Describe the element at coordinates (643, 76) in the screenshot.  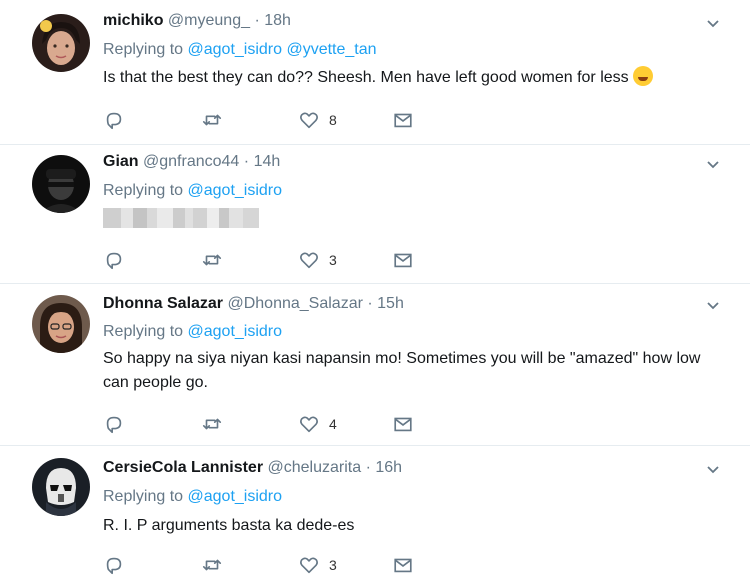
I see `face-with-tears-of-joy-icon` at that location.